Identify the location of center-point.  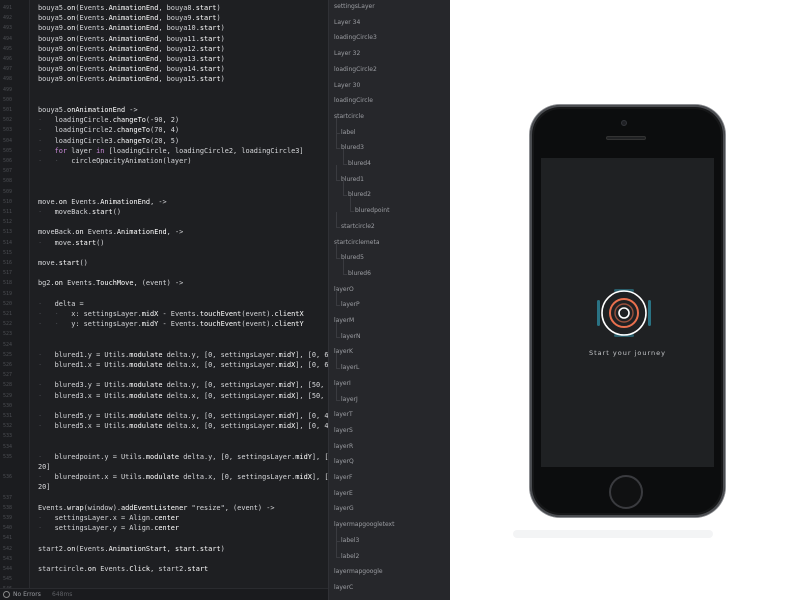
(624, 313).